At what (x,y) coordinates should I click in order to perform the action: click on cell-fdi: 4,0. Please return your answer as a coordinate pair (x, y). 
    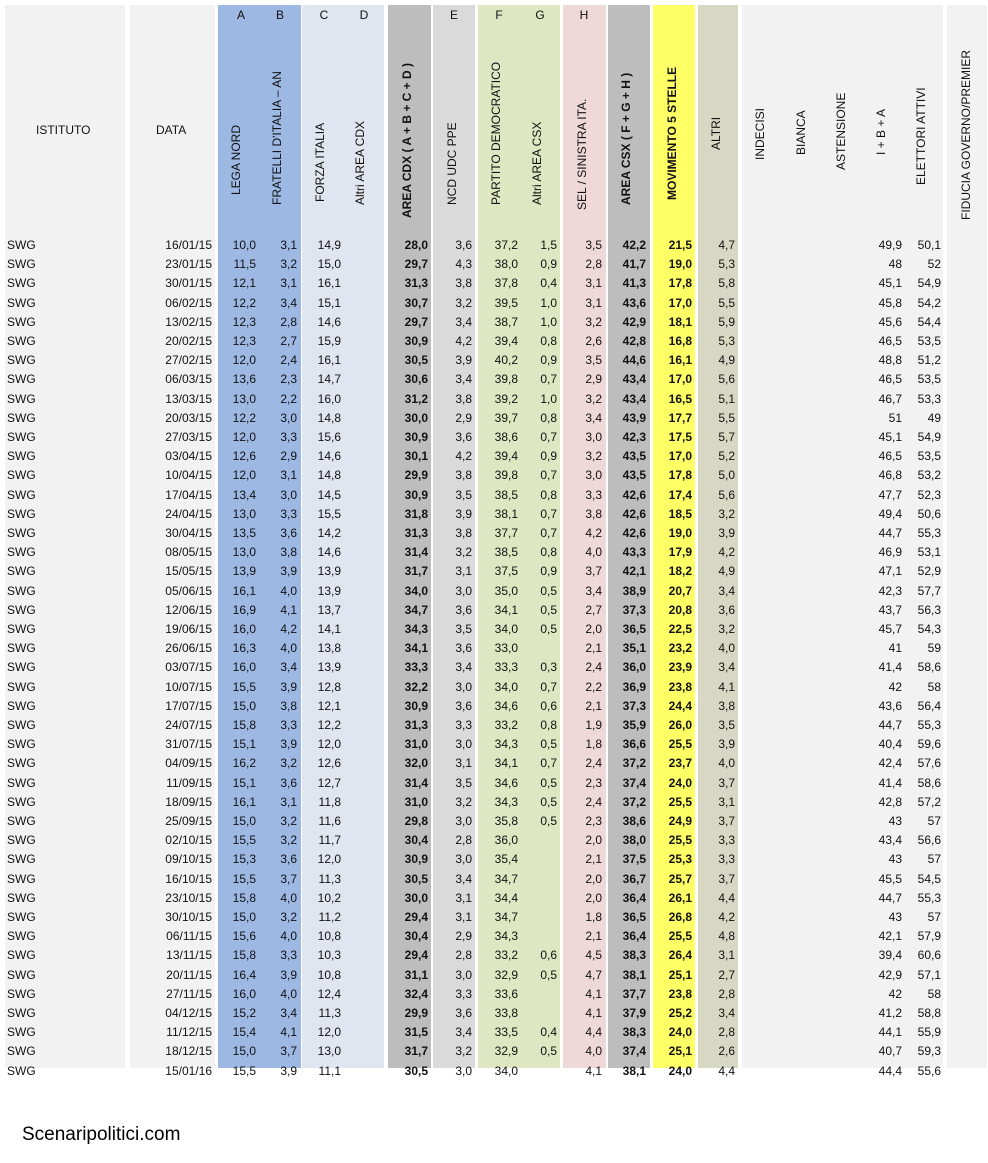
    Looking at the image, I should click on (288, 993).